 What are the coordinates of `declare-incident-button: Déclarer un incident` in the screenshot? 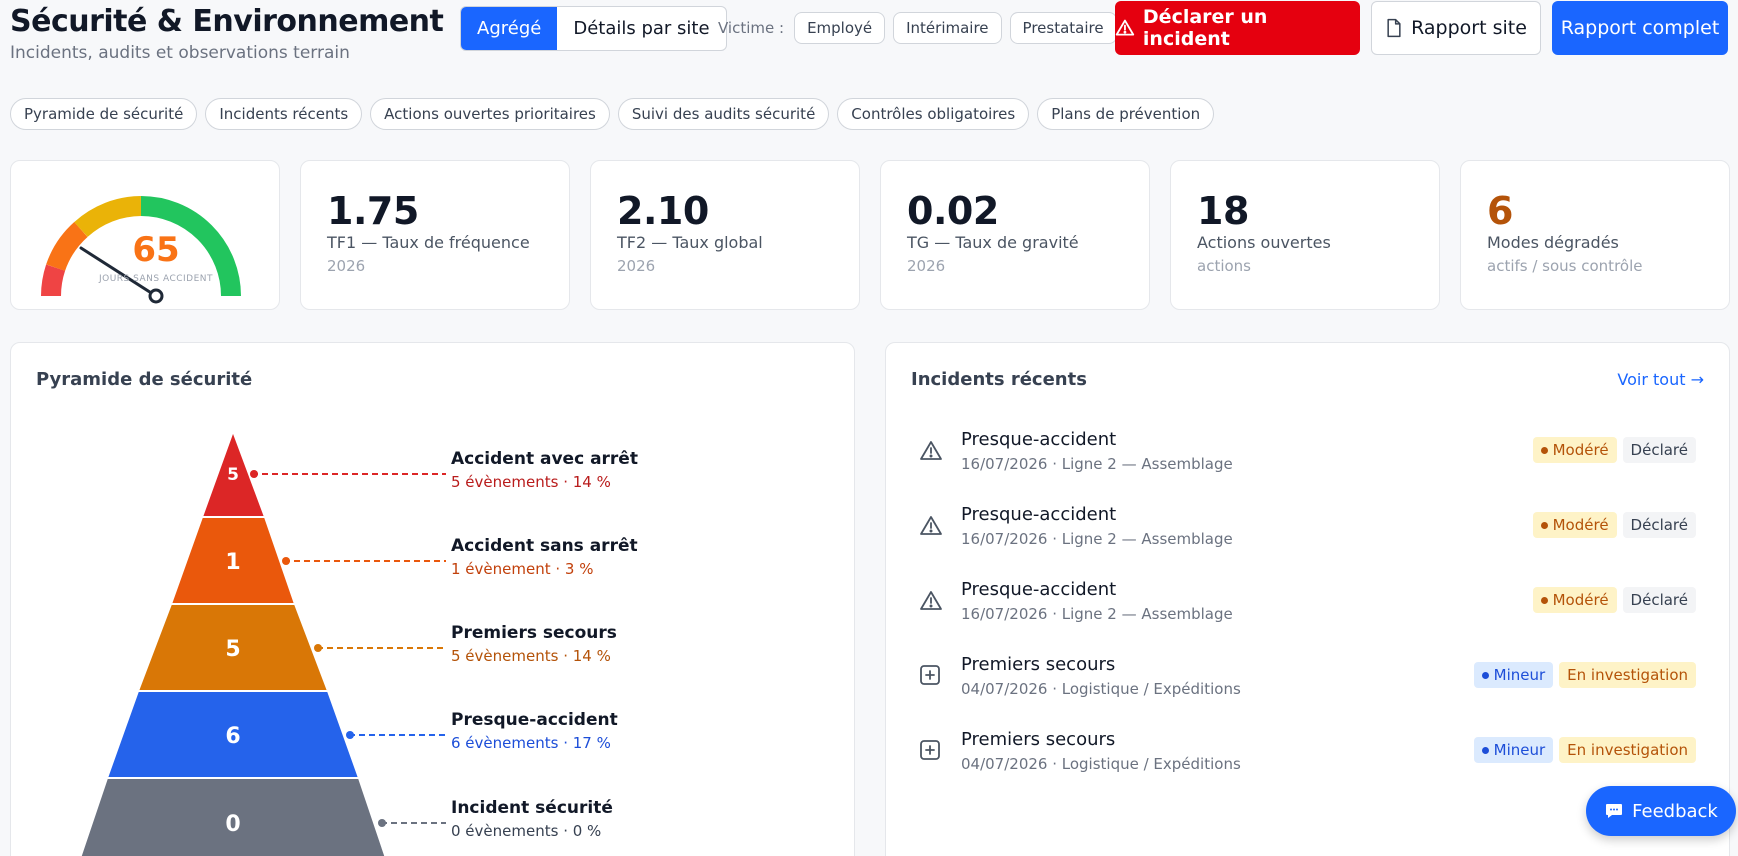 It's located at (1237, 28).